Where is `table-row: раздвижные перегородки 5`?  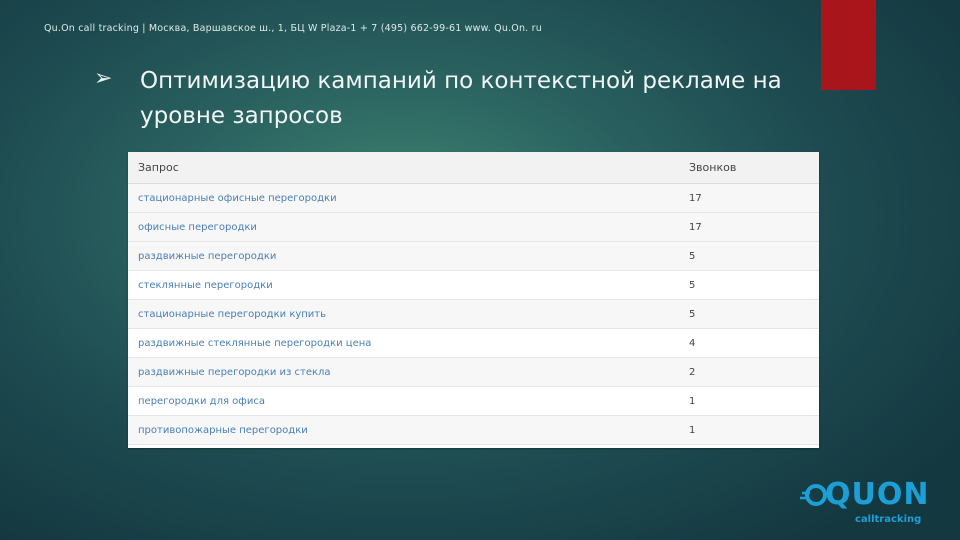
table-row: раздвижные перегородки 5 is located at coordinates (473, 256).